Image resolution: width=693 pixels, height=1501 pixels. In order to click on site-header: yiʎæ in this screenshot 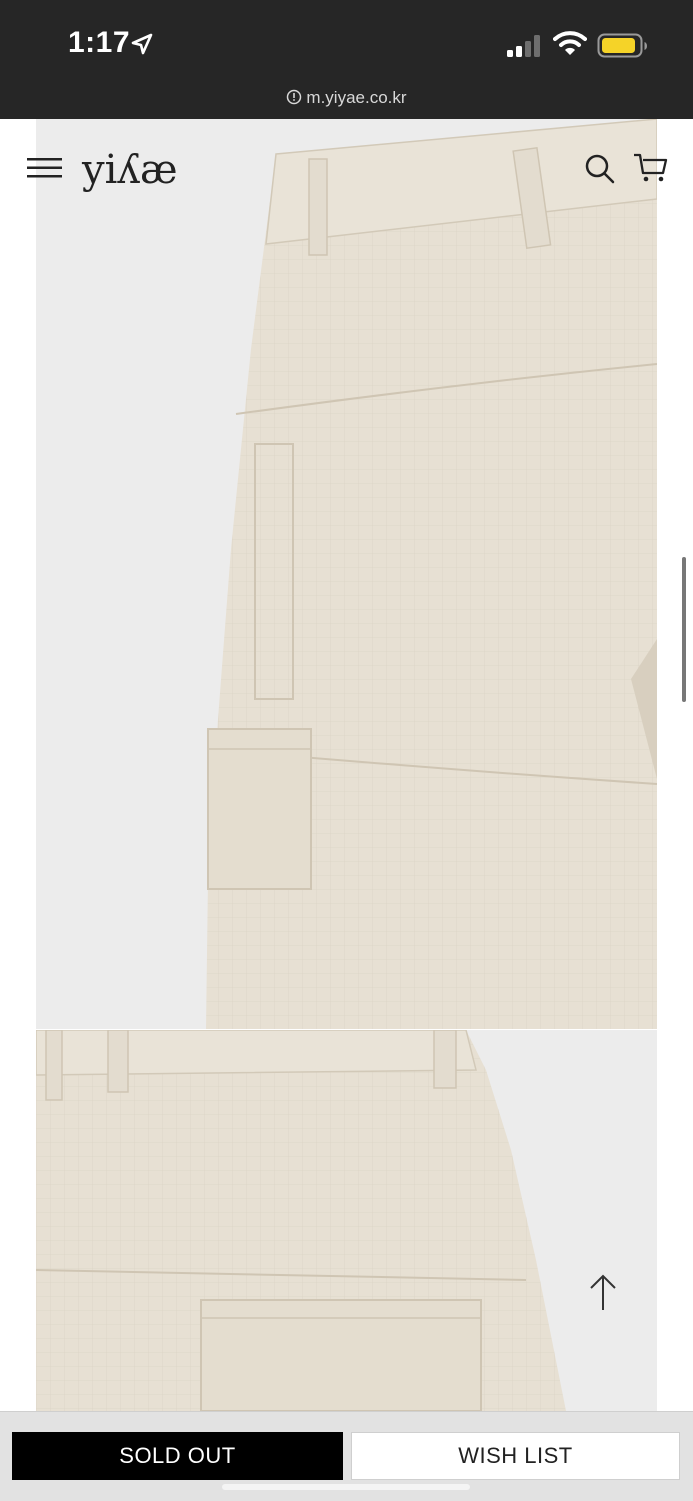, I will do `click(346, 169)`.